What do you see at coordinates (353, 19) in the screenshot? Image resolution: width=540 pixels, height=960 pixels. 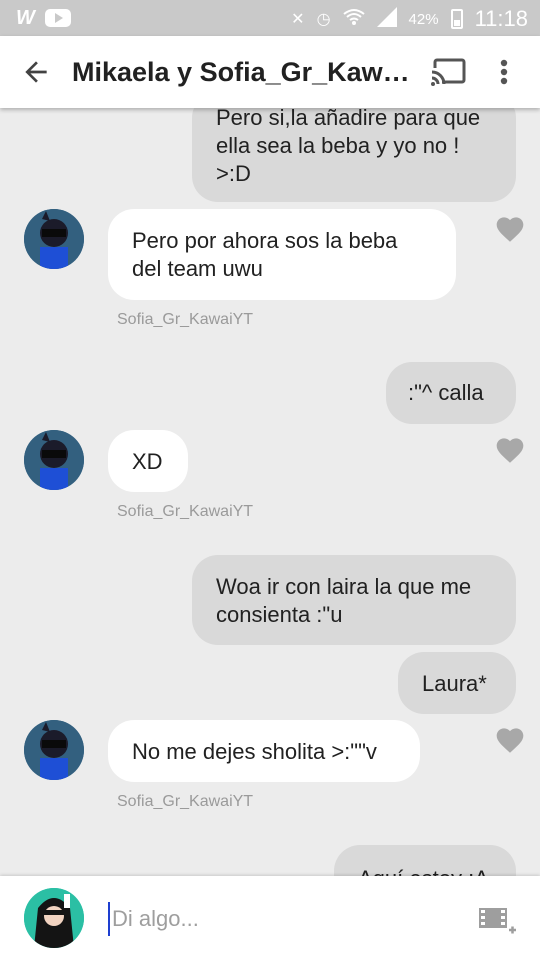 I see `wifi-icon` at bounding box center [353, 19].